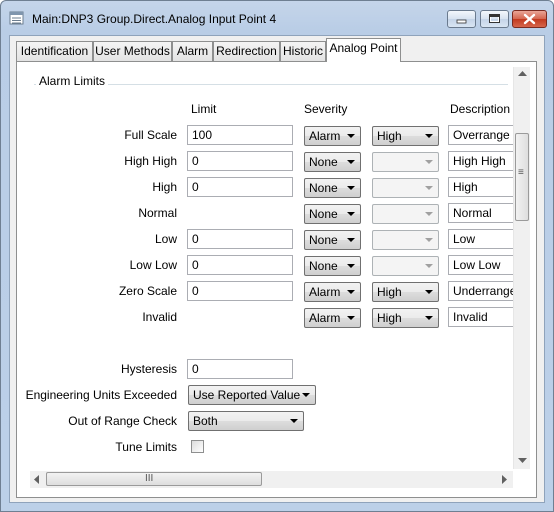 The image size is (554, 512). Describe the element at coordinates (481, 187) in the screenshot. I see `description-input: High` at that location.